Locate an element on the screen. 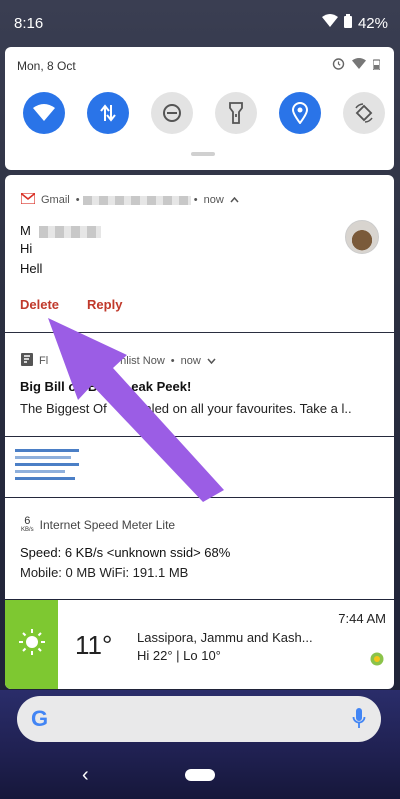  gmail-header: Gmail • • now is located at coordinates (129, 199).